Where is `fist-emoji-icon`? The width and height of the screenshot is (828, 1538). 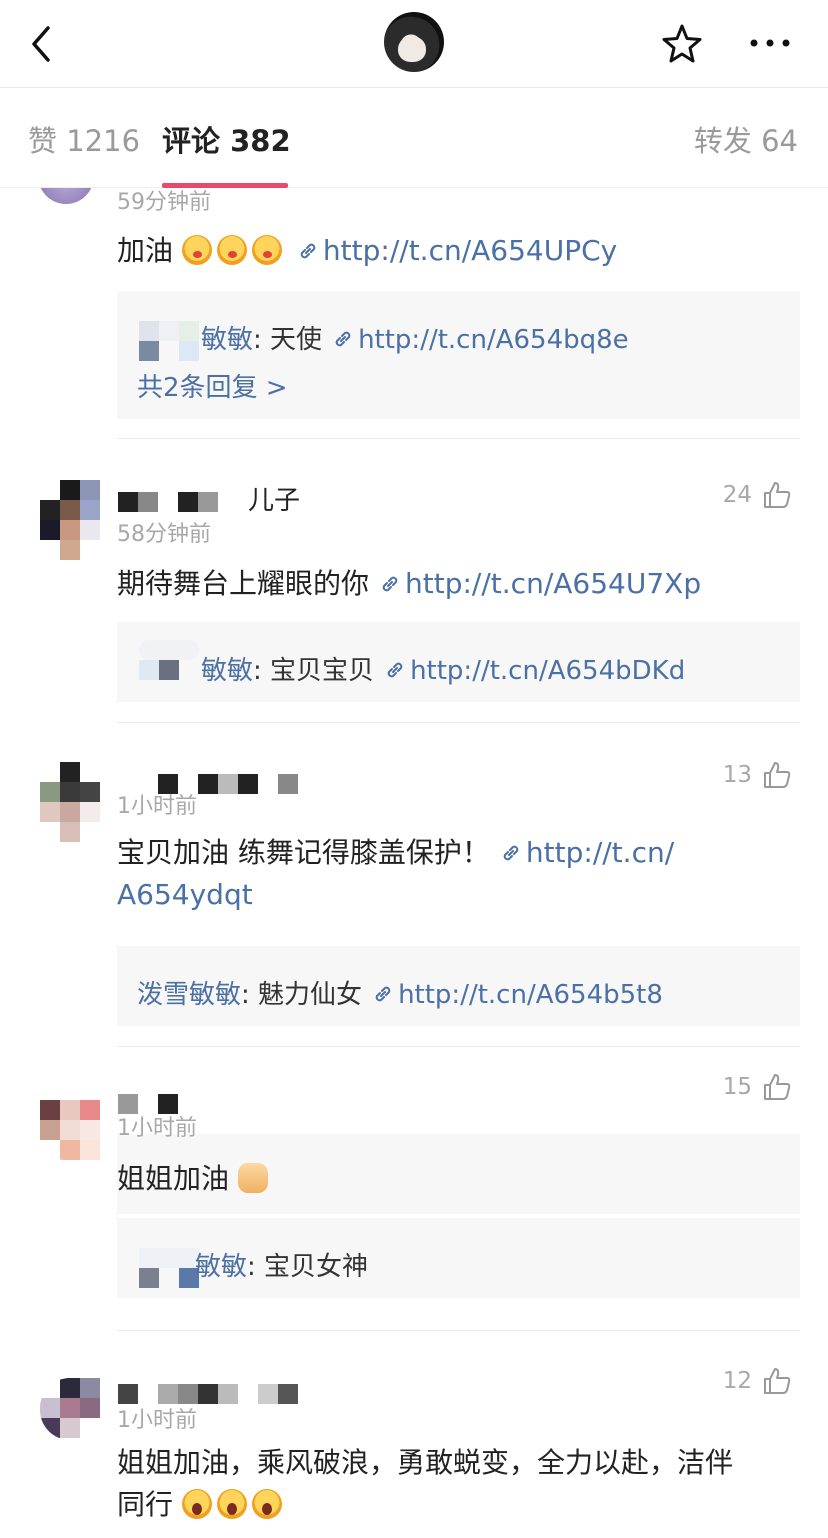
fist-emoji-icon is located at coordinates (252, 1178).